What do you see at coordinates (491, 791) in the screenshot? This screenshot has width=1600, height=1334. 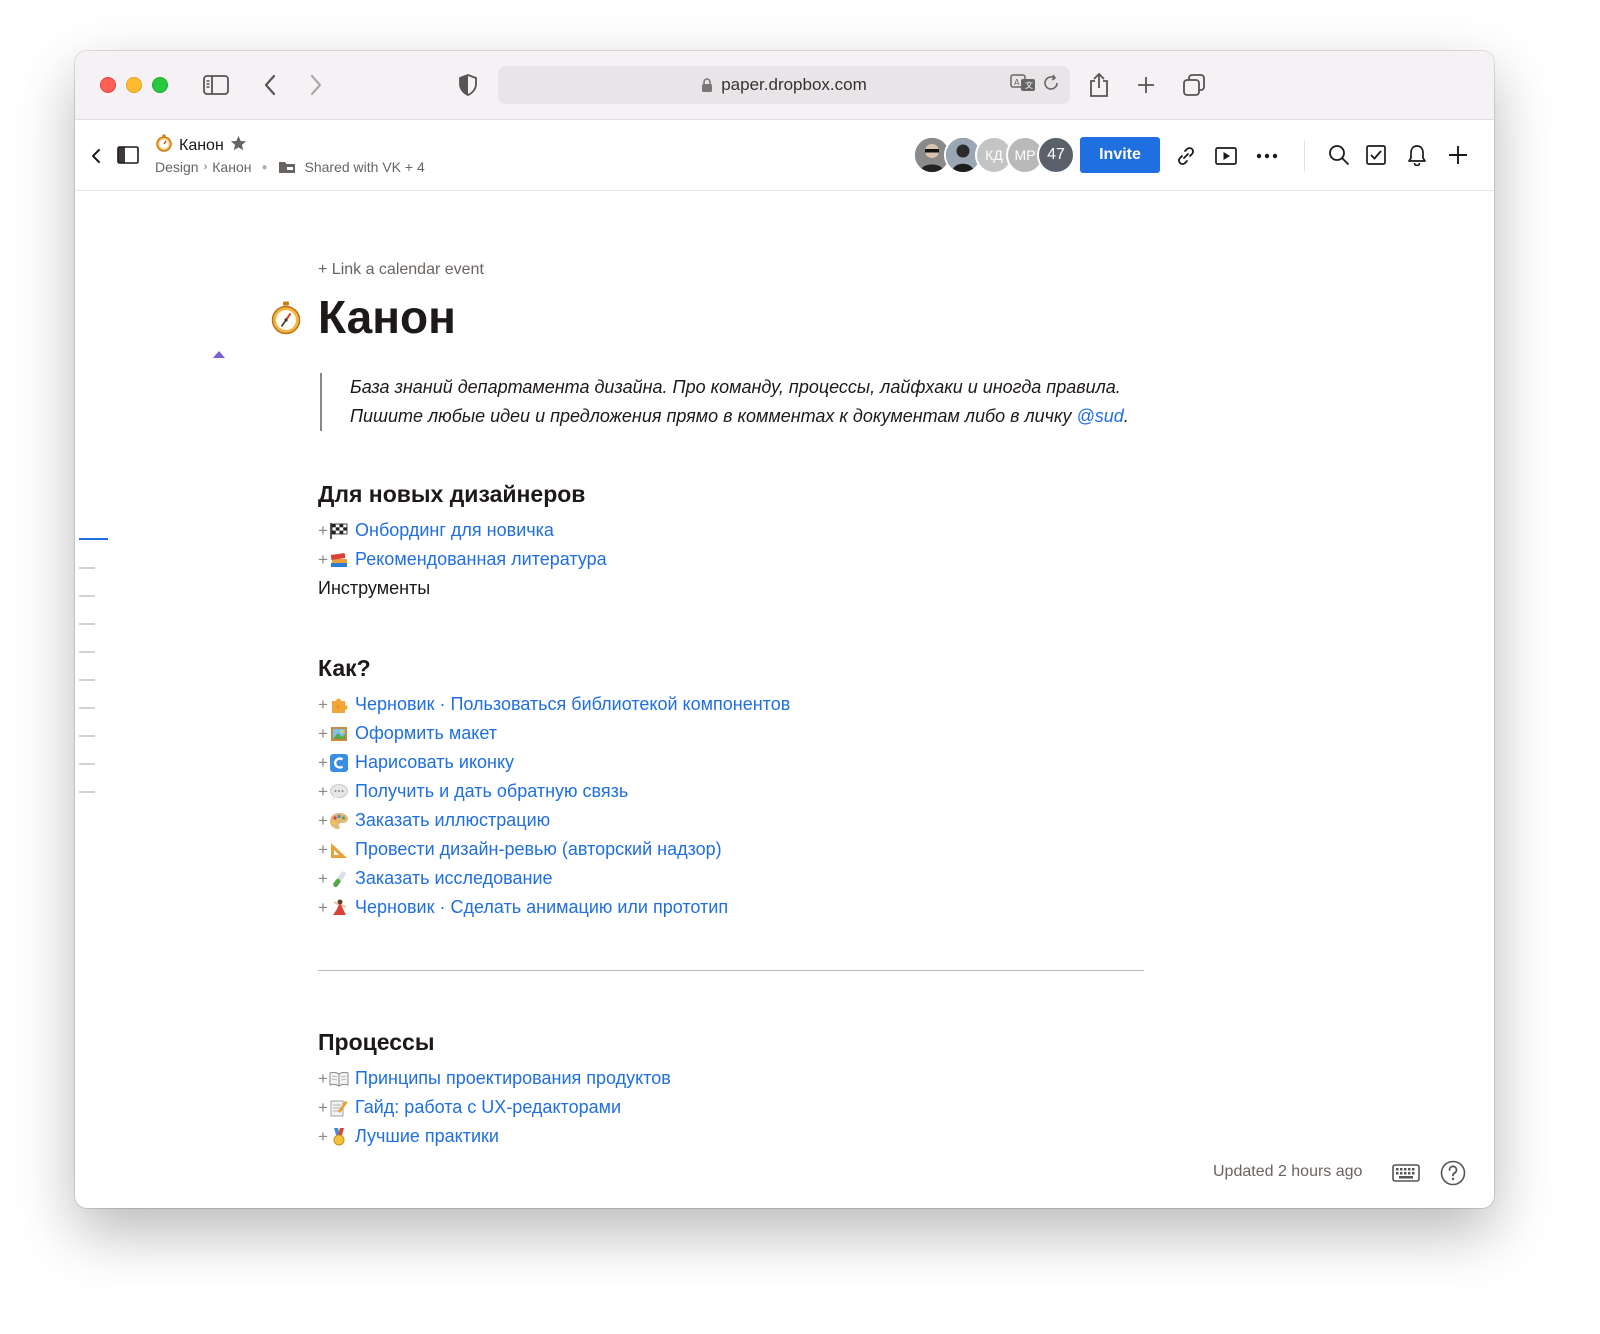 I see `doc-link: Получить и дать обратную связь` at bounding box center [491, 791].